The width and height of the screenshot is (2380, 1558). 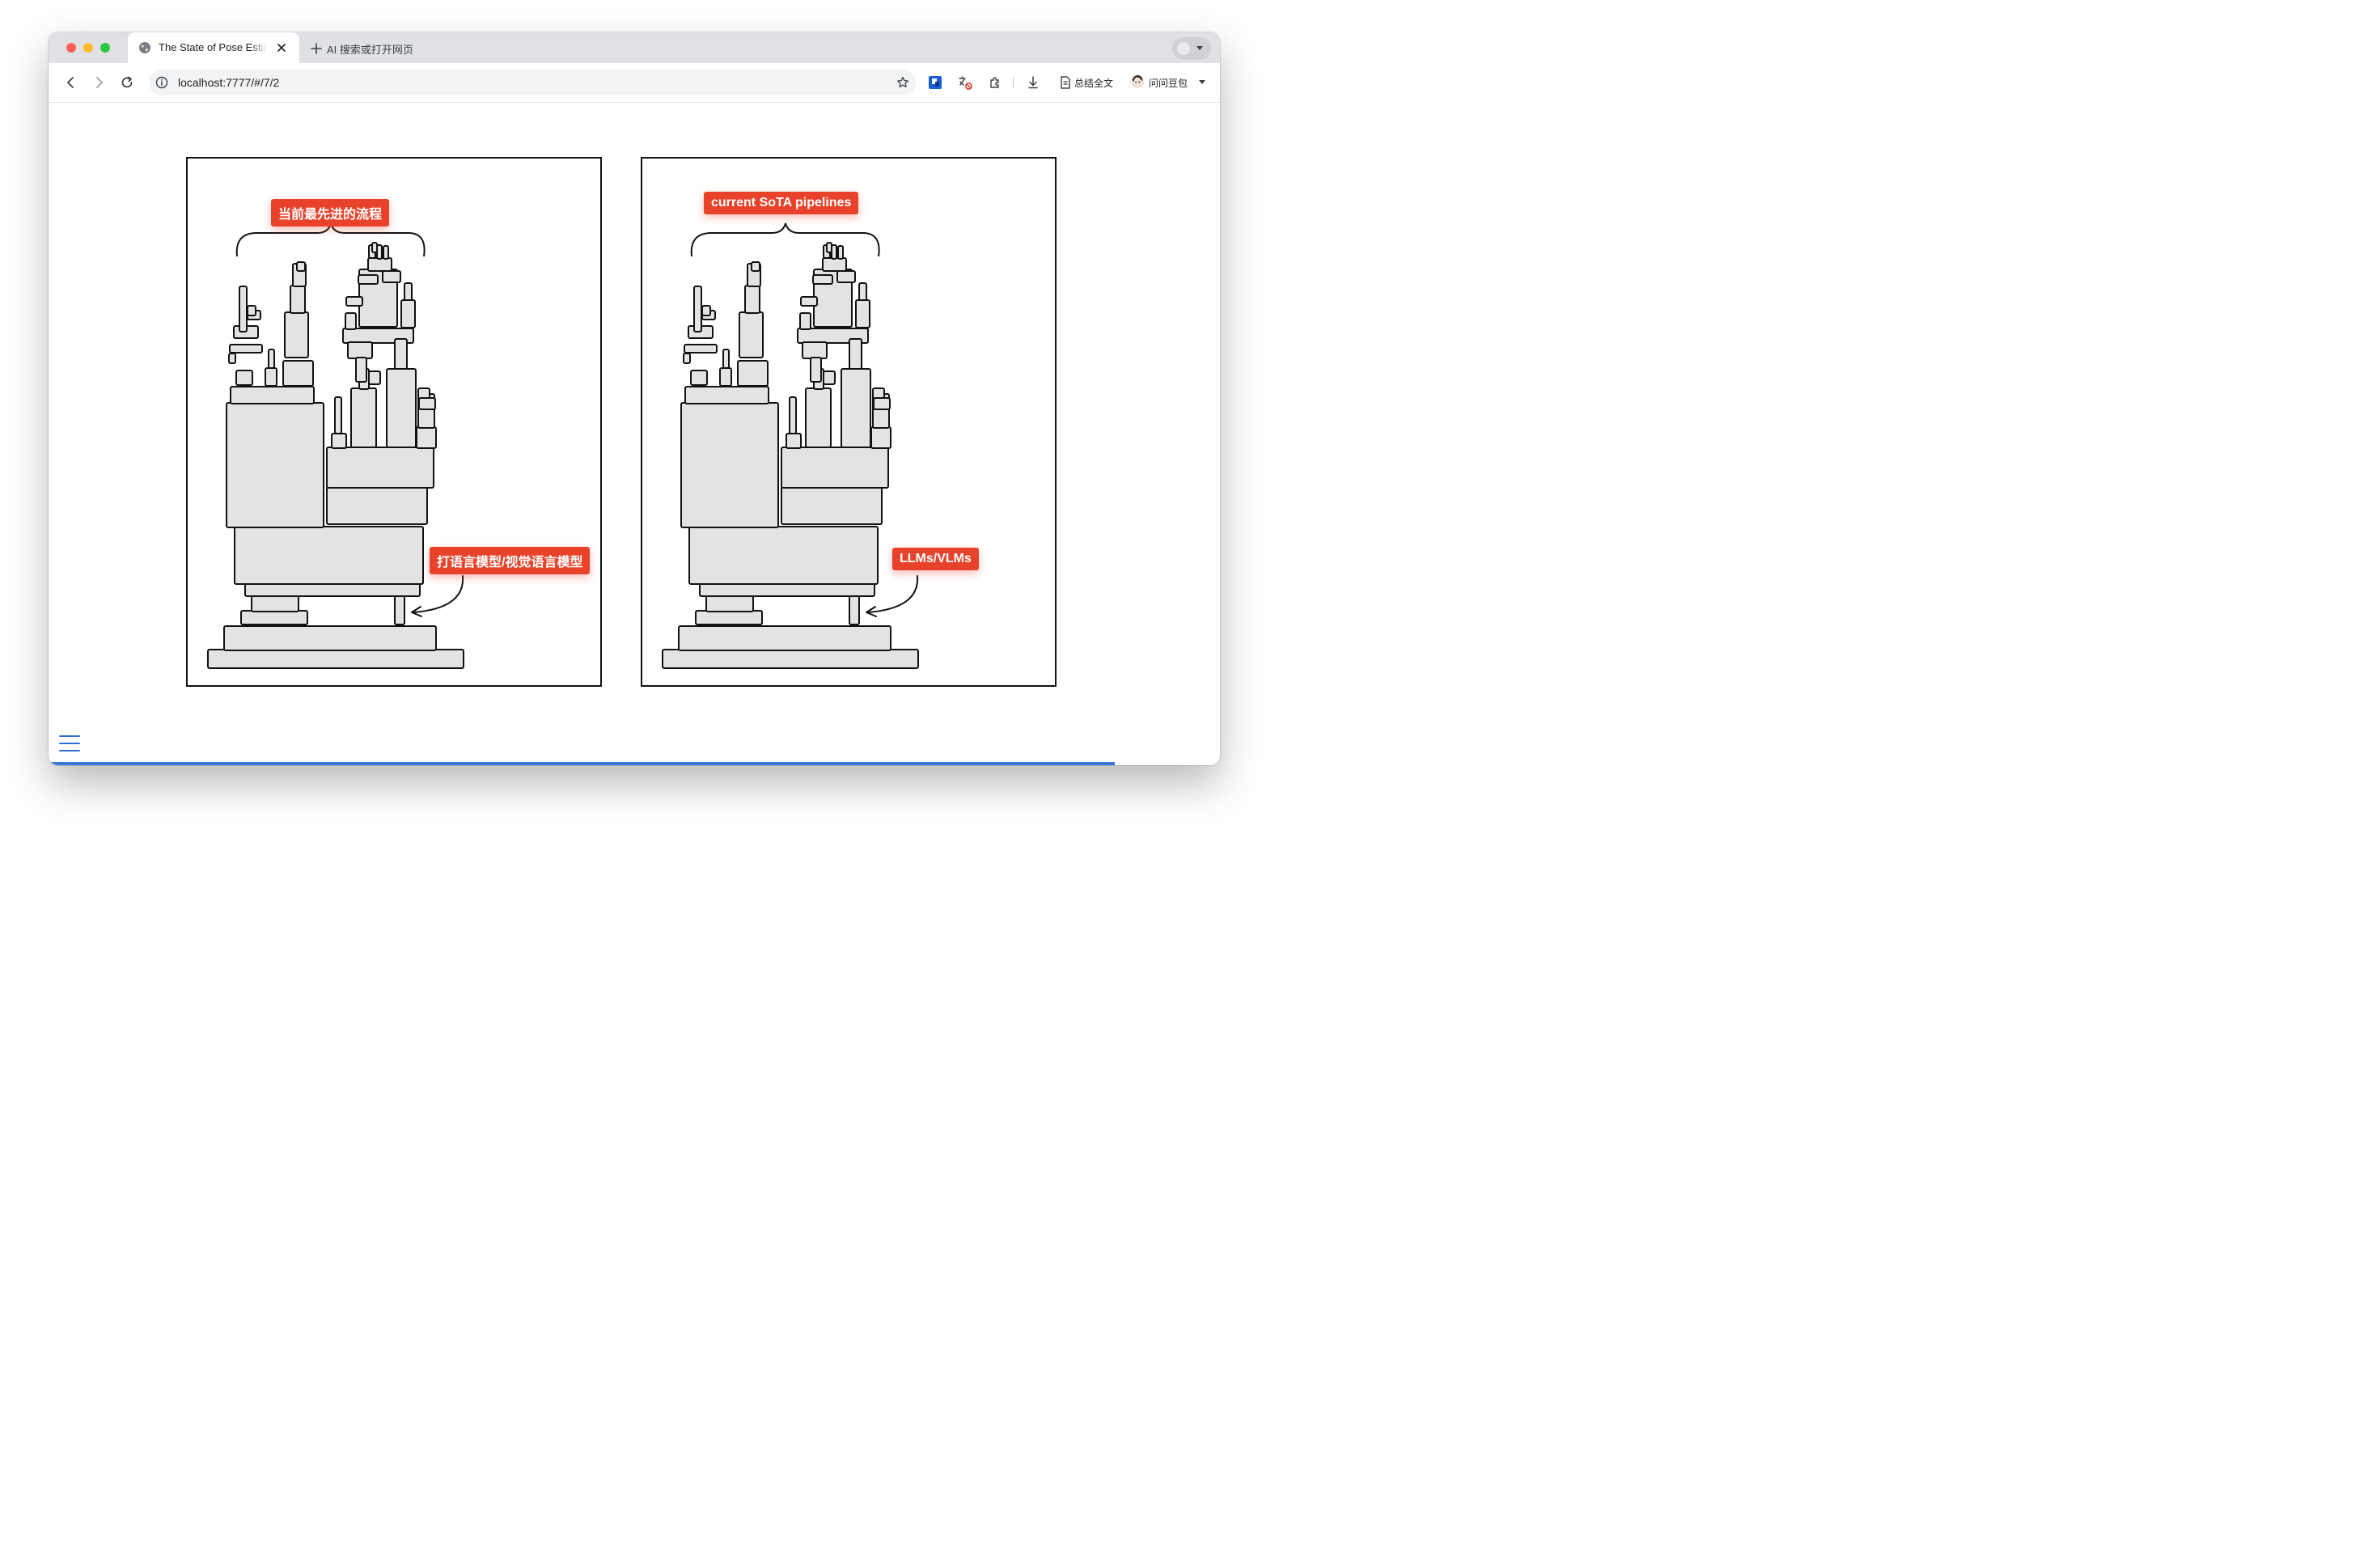 What do you see at coordinates (1137, 81) in the screenshot?
I see `assistant-avatar-icon` at bounding box center [1137, 81].